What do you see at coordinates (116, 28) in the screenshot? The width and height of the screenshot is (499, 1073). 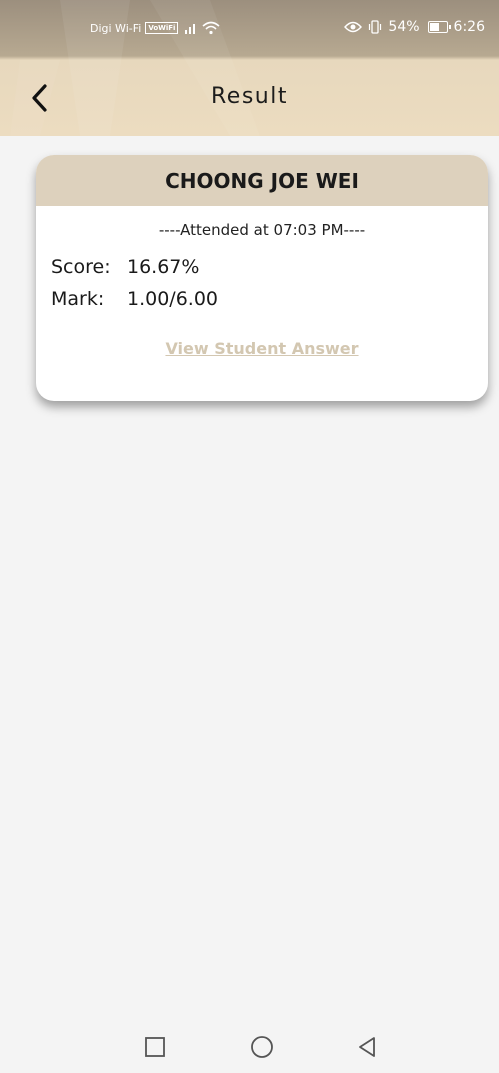 I see `carrier-label: Digi Wi-Fi` at bounding box center [116, 28].